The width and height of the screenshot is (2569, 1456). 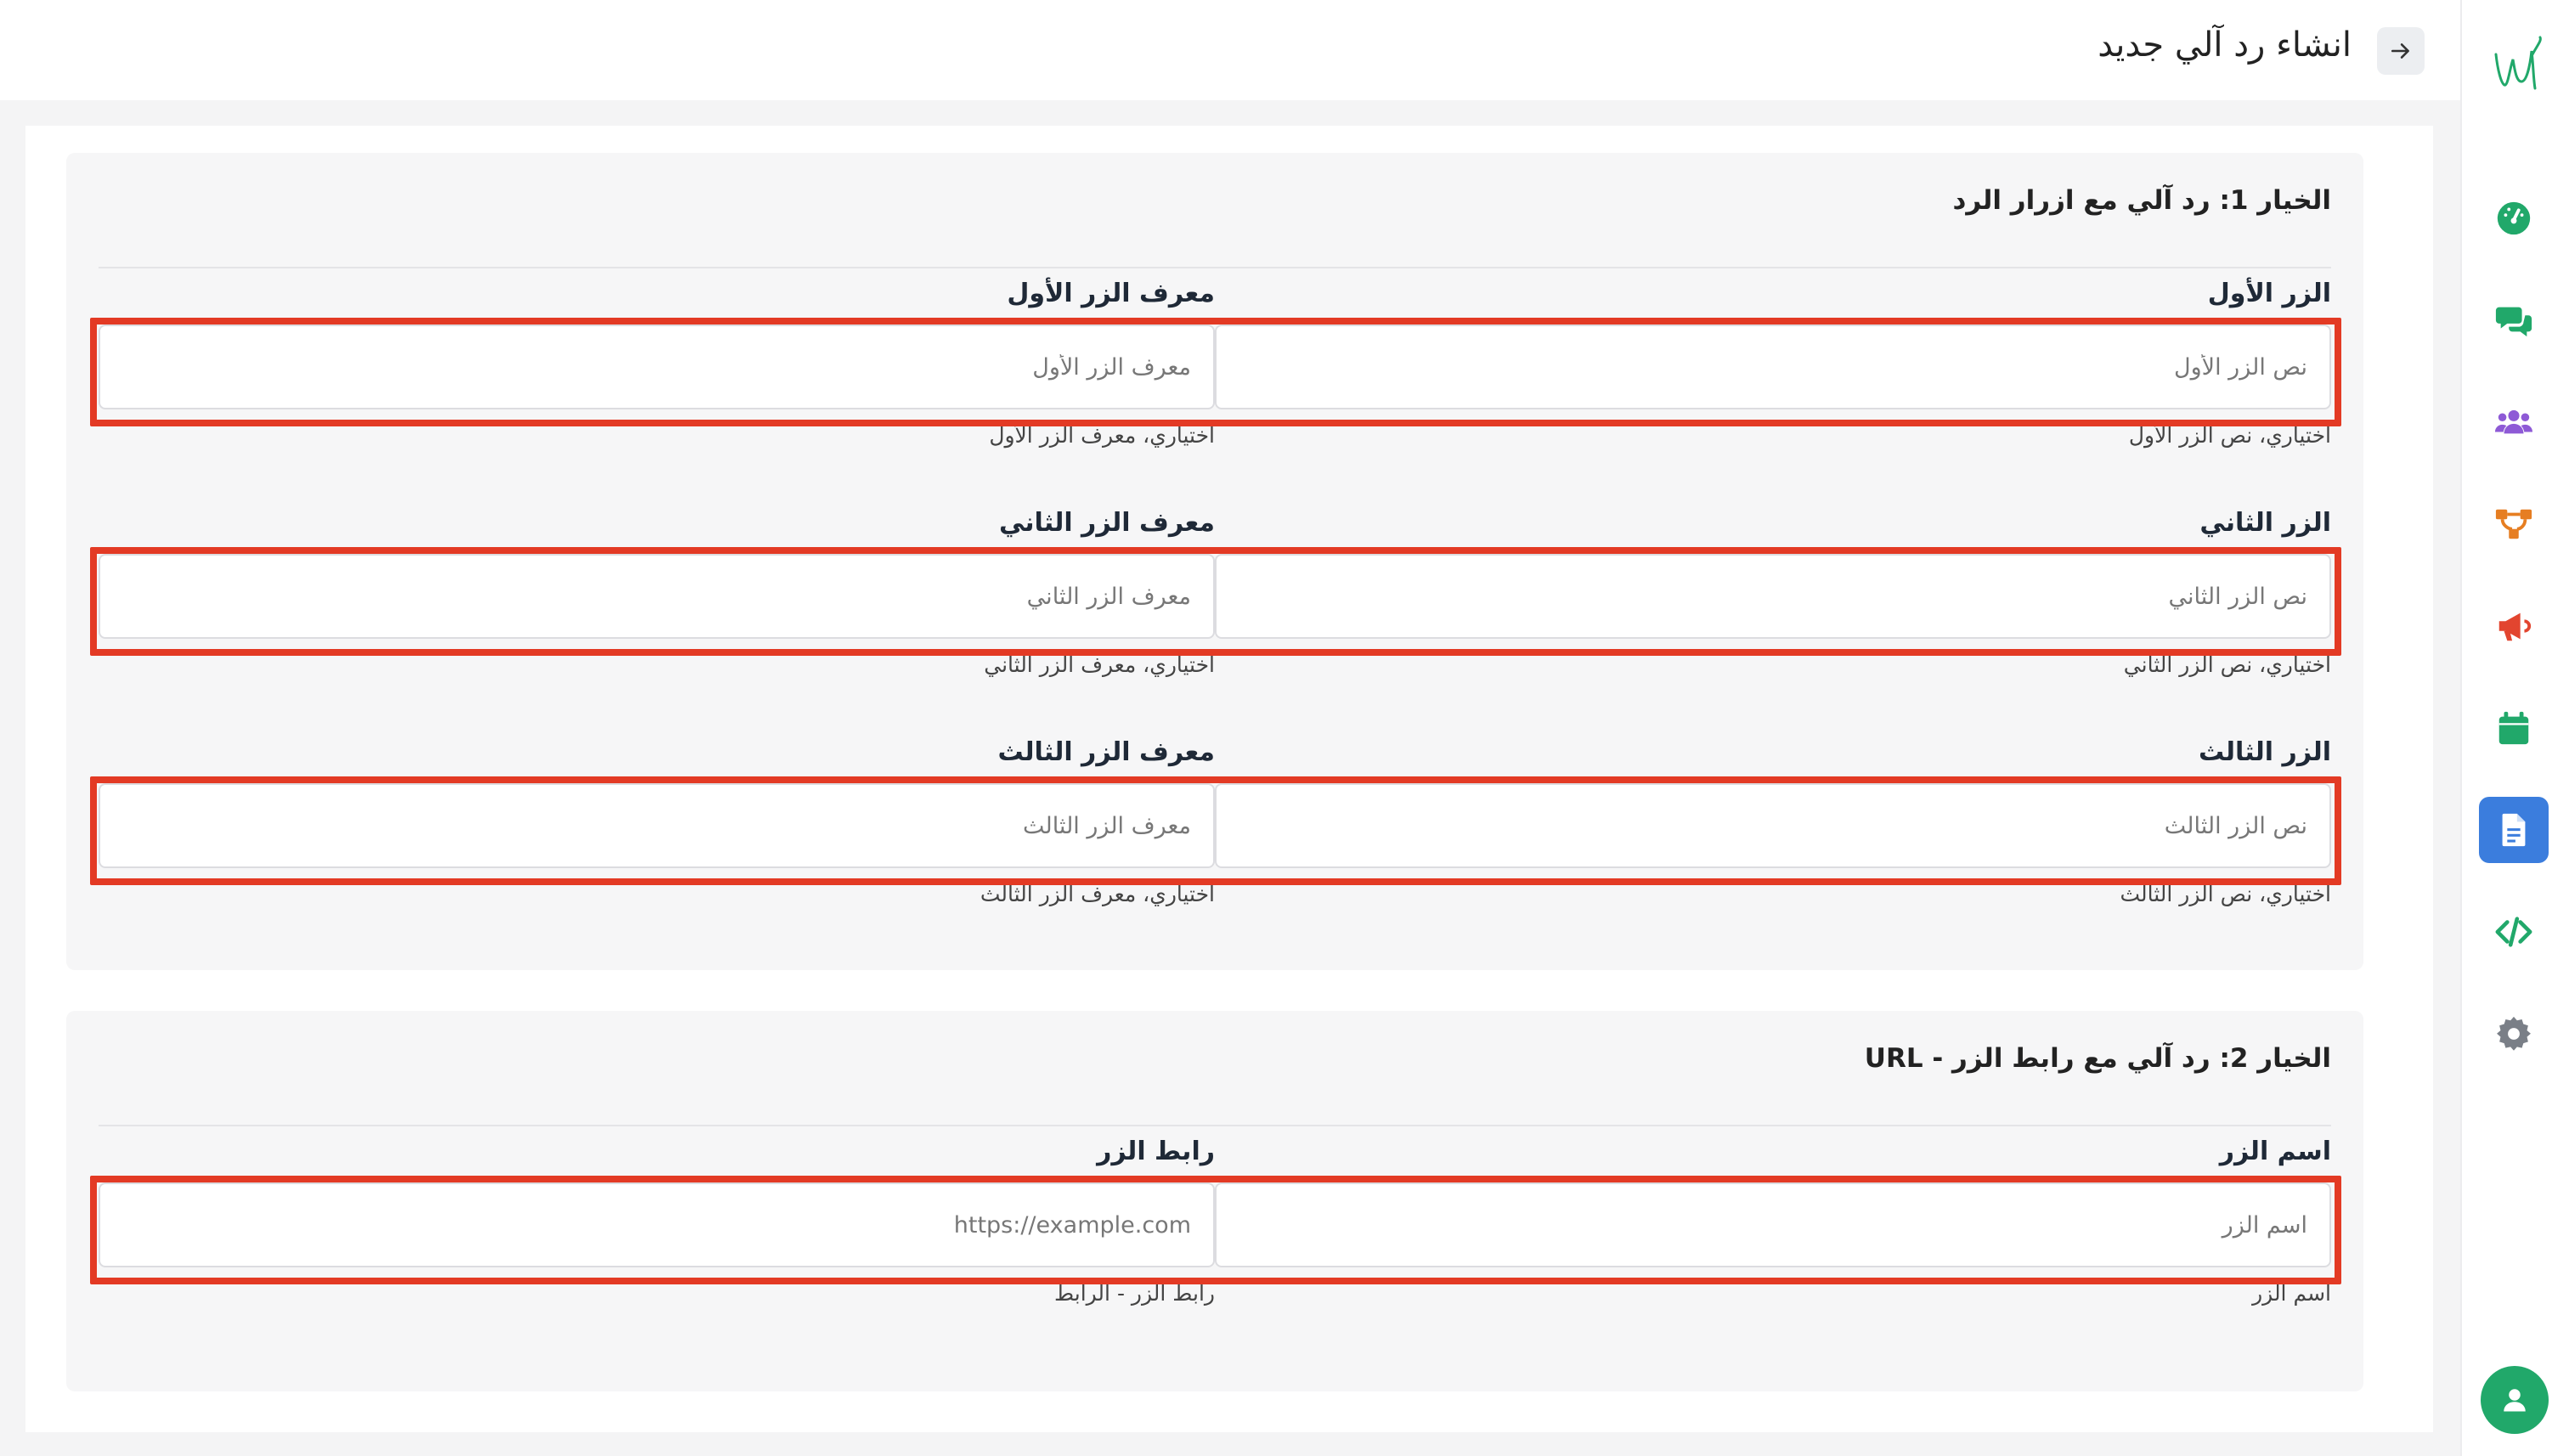 I want to click on button-name-hint: اسم الزر, so click(x=2291, y=1293).